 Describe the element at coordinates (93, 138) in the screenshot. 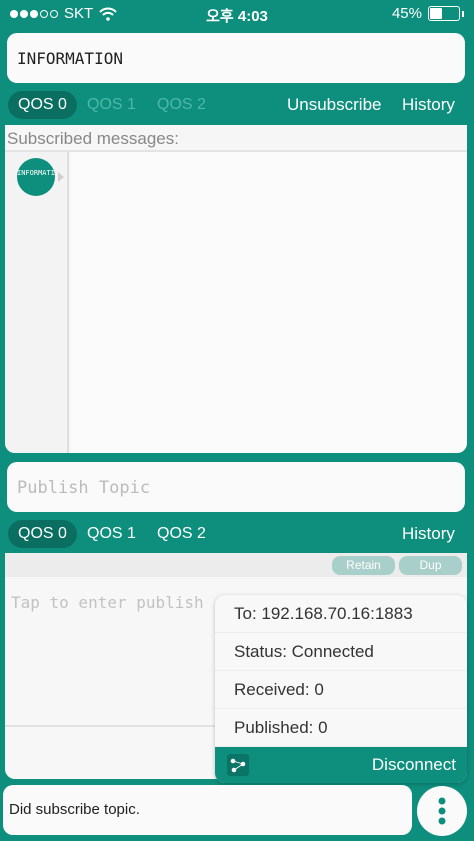

I see `subscribed-messages-label: Subscribed messages:` at that location.